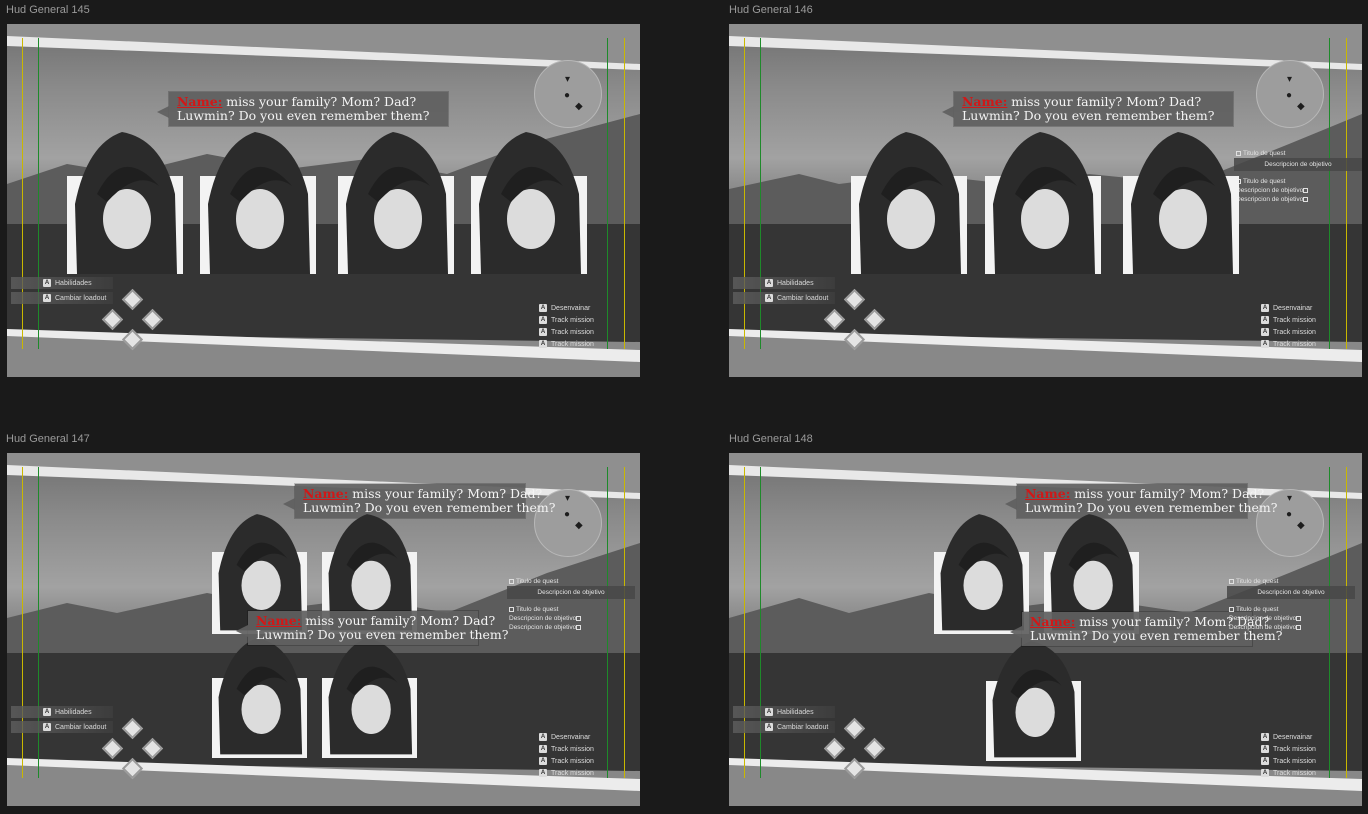 This screenshot has height=814, width=1368. I want to click on dialogue-line-1: miss your family? Mom? Dad?, so click(319, 101).